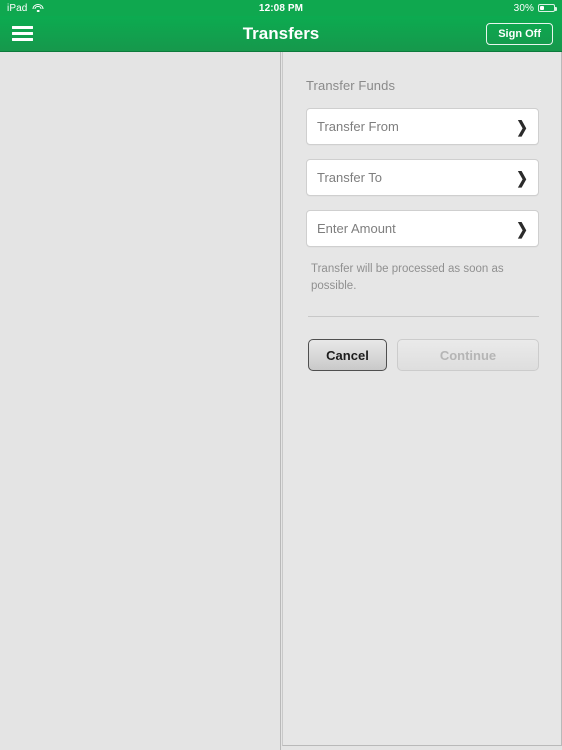 The width and height of the screenshot is (562, 750). I want to click on status-bar: iPad 12:08 PM 30%, so click(281, 8).